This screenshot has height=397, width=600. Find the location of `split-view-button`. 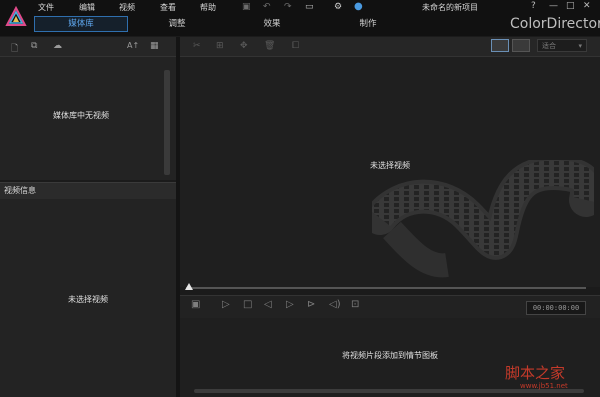

split-view-button is located at coordinates (521, 45).